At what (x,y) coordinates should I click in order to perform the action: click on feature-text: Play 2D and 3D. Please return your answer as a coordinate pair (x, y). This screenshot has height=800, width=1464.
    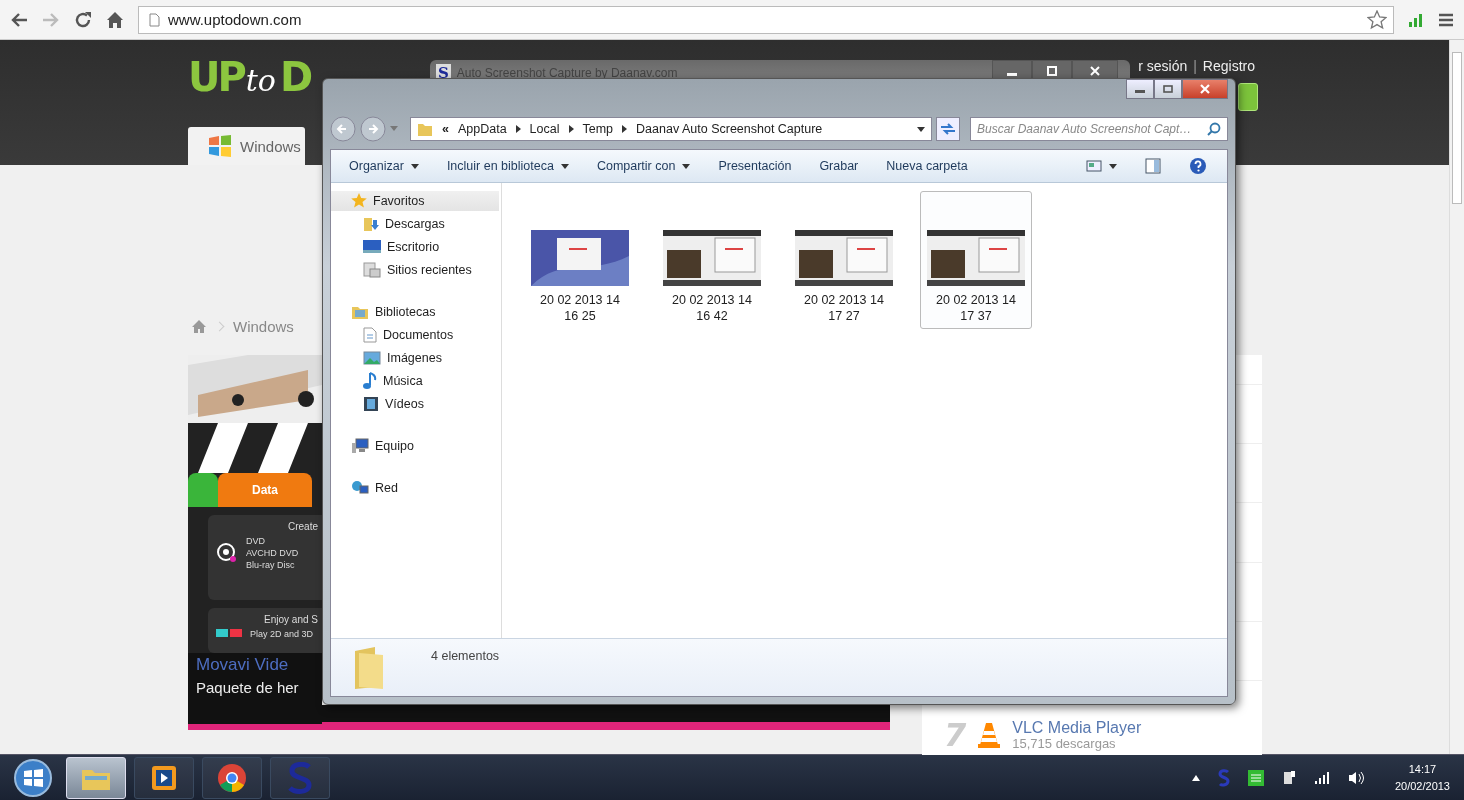
    Looking at the image, I should click on (282, 634).